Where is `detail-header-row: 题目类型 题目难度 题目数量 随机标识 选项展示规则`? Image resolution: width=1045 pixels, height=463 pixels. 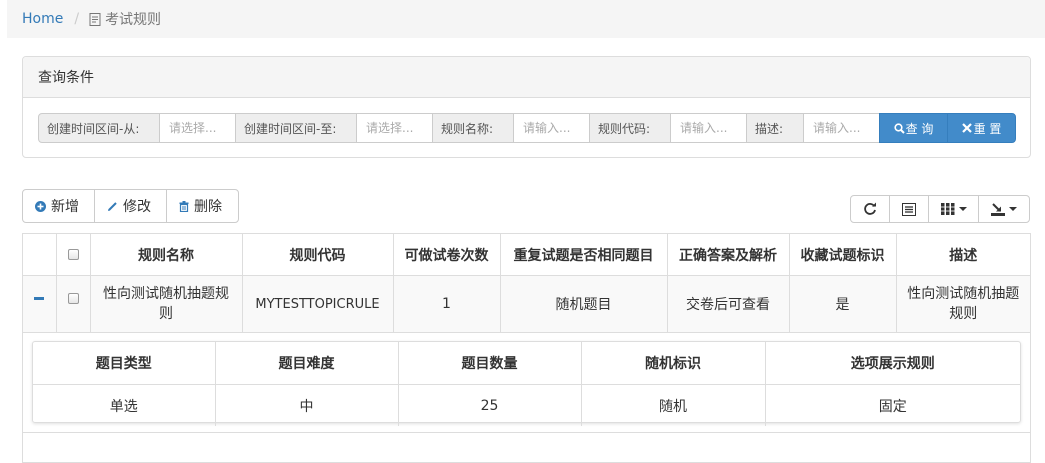
detail-header-row: 题目类型 题目难度 题目数量 随机标识 选项展示规则 is located at coordinates (526, 363).